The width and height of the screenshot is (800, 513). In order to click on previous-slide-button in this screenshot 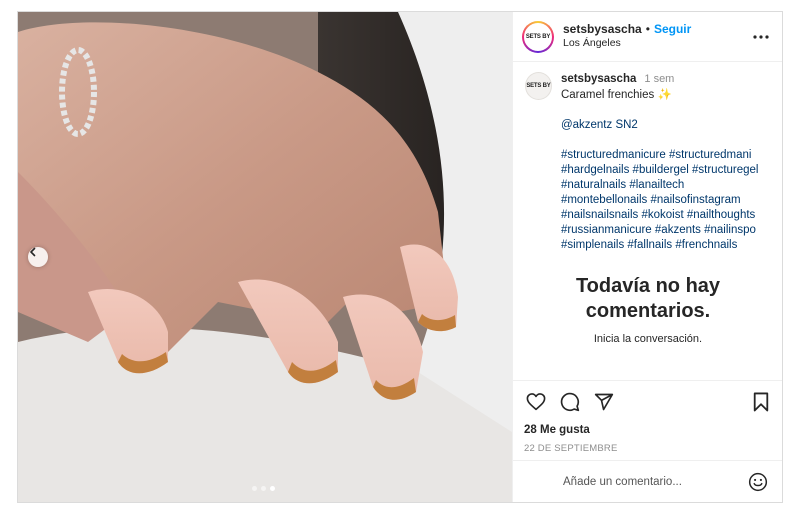, I will do `click(38, 257)`.